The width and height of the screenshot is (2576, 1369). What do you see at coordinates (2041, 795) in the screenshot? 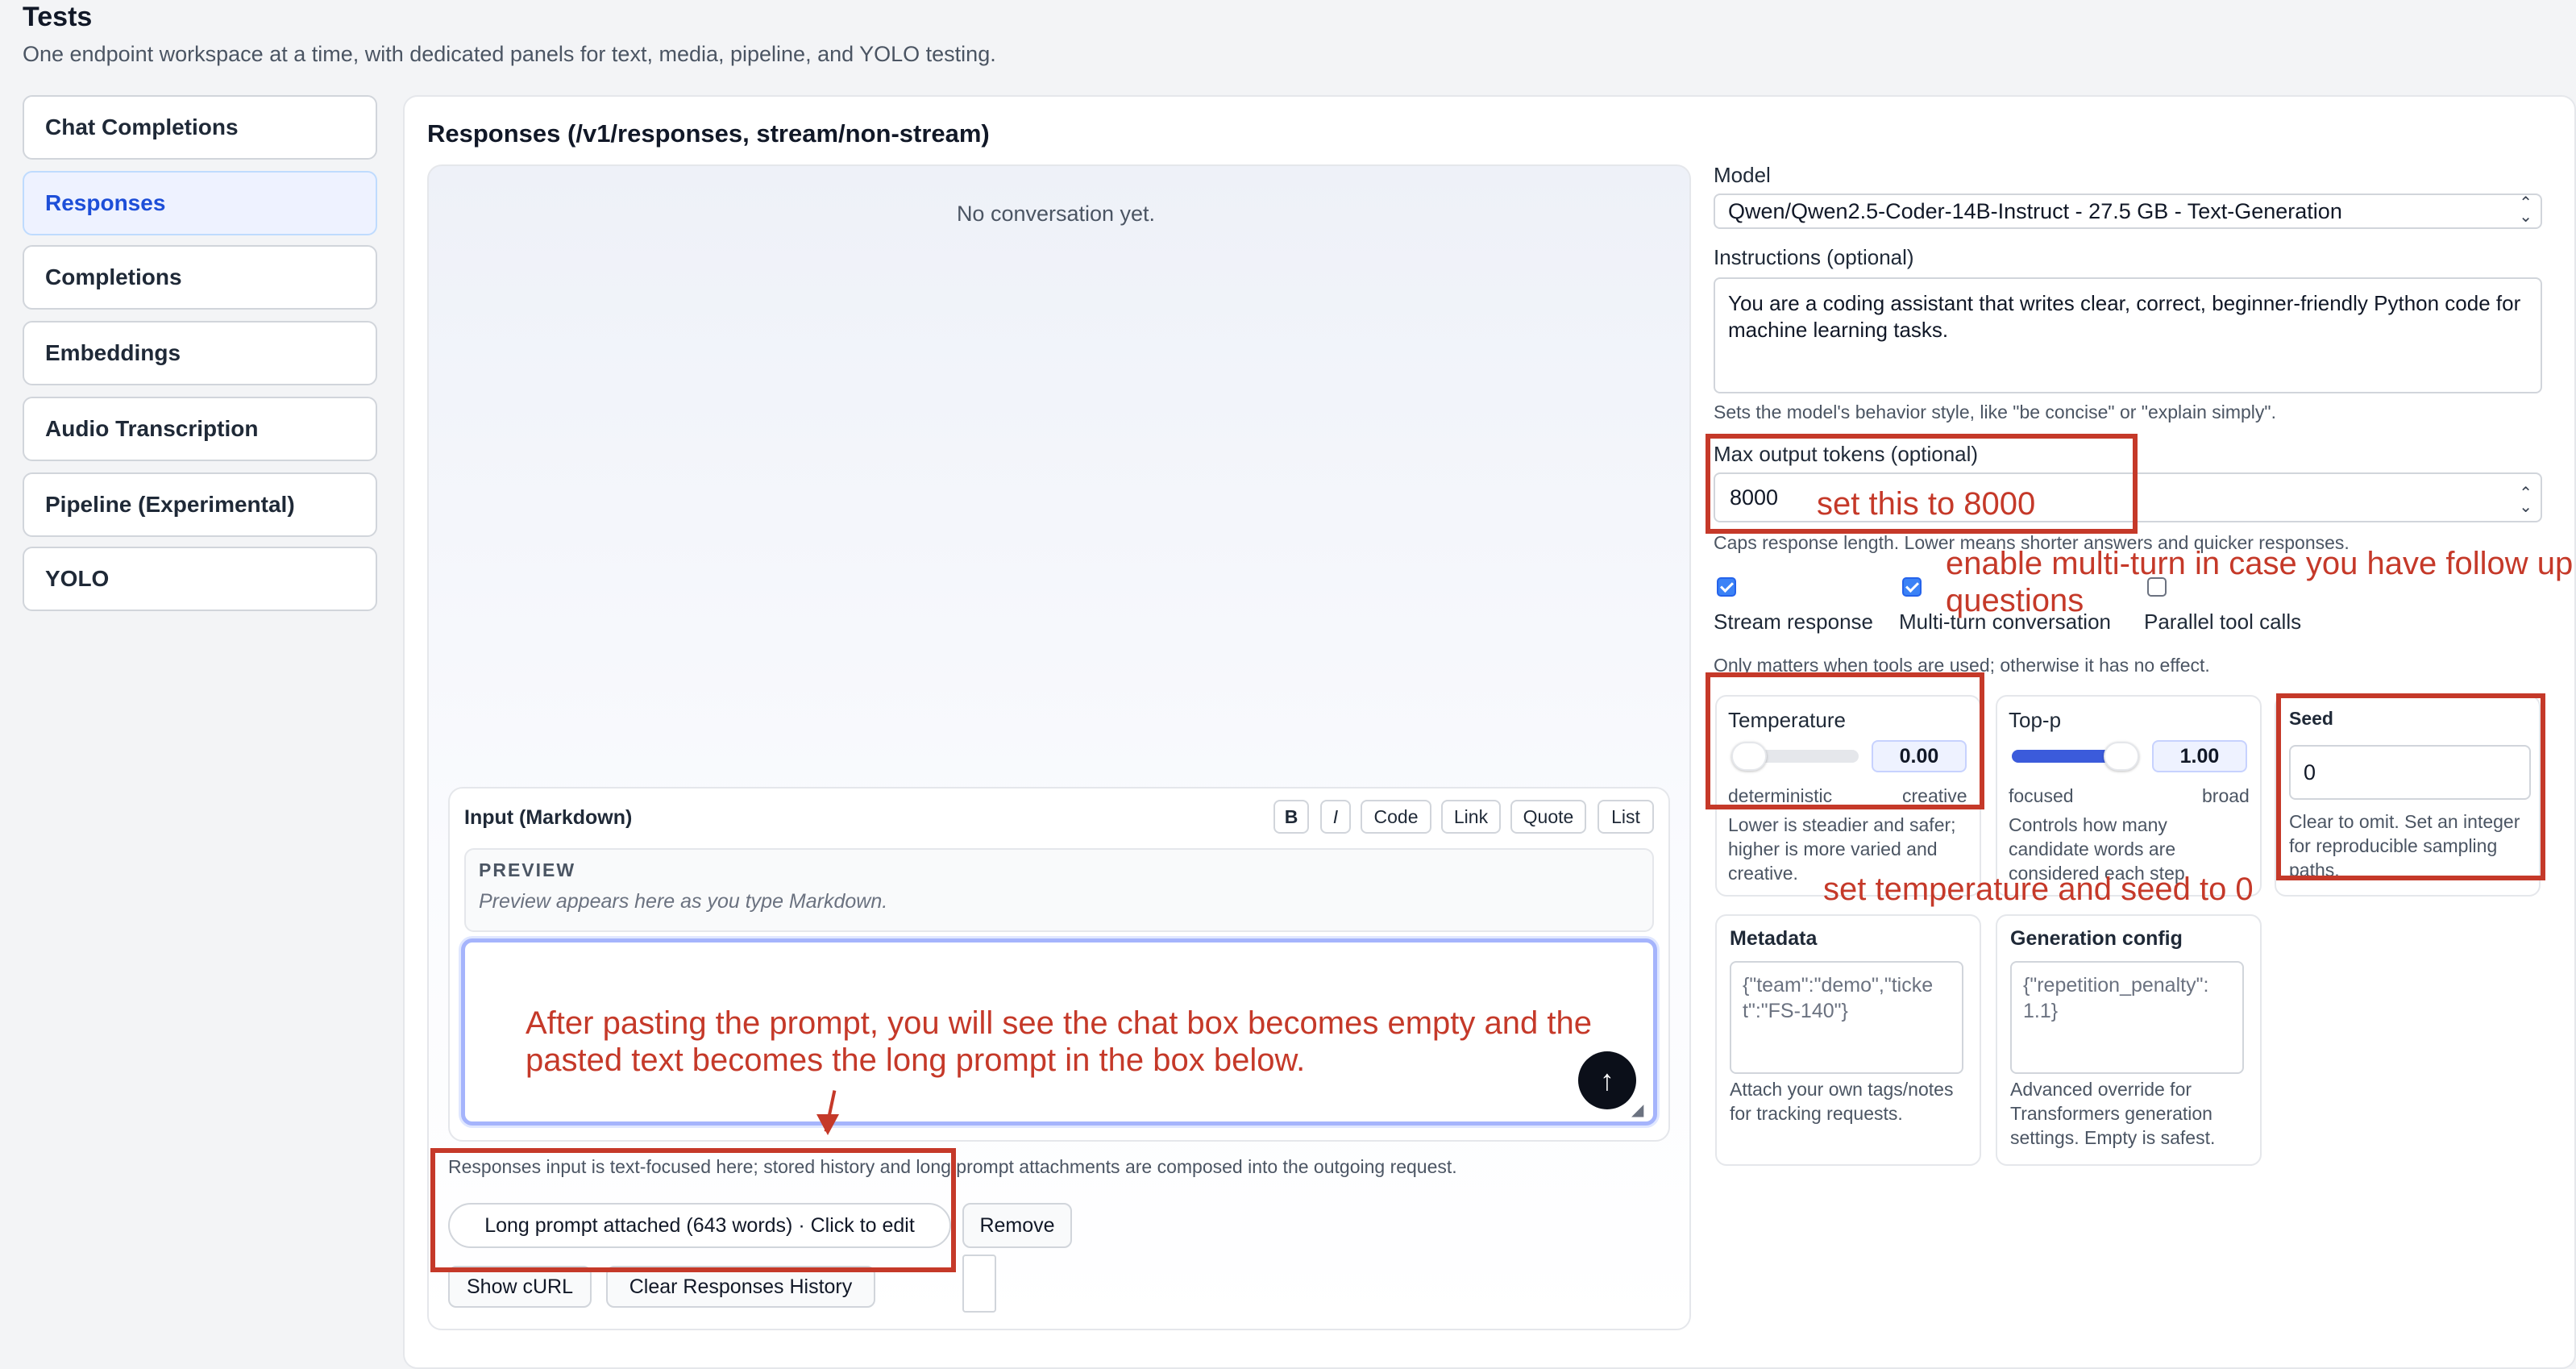
I see `top-p-min-label: focused` at bounding box center [2041, 795].